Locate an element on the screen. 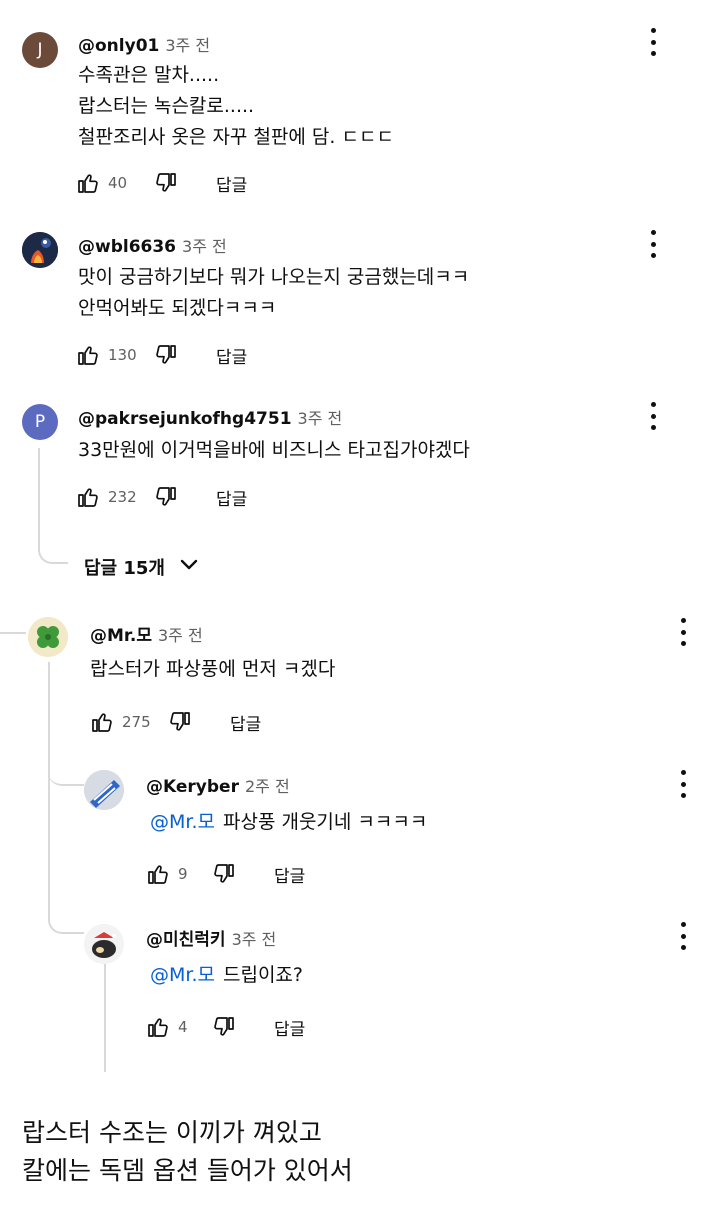 Image resolution: width=714 pixels, height=1214 pixels. replies-toggle-label: 답글 15개 is located at coordinates (124, 567).